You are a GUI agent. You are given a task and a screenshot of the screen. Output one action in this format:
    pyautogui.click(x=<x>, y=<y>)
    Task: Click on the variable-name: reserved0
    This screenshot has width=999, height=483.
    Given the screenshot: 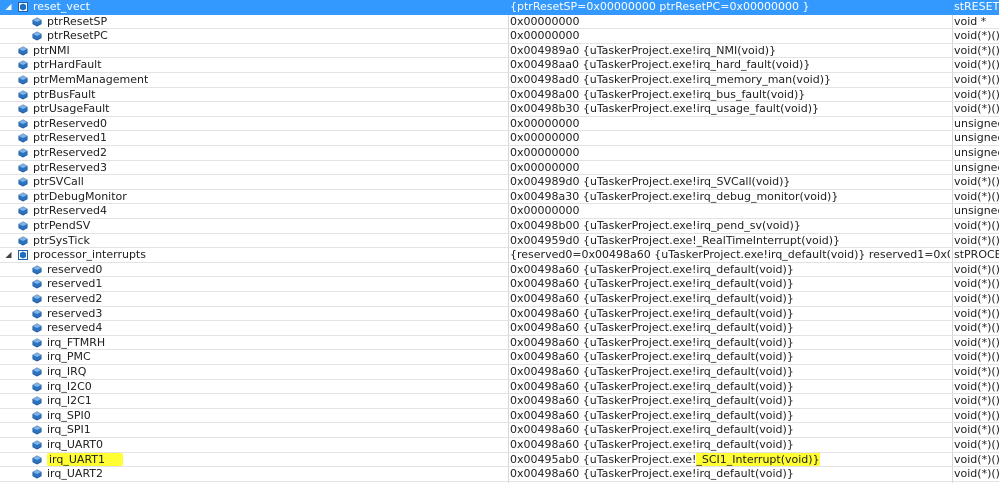 What is the action you would take?
    pyautogui.click(x=75, y=269)
    